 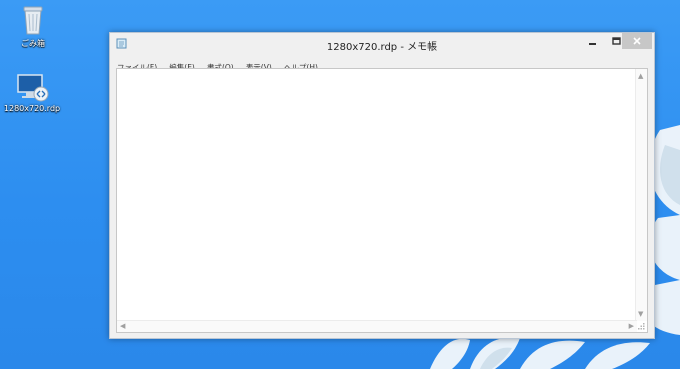 I want to click on minimize-button, so click(x=592, y=41).